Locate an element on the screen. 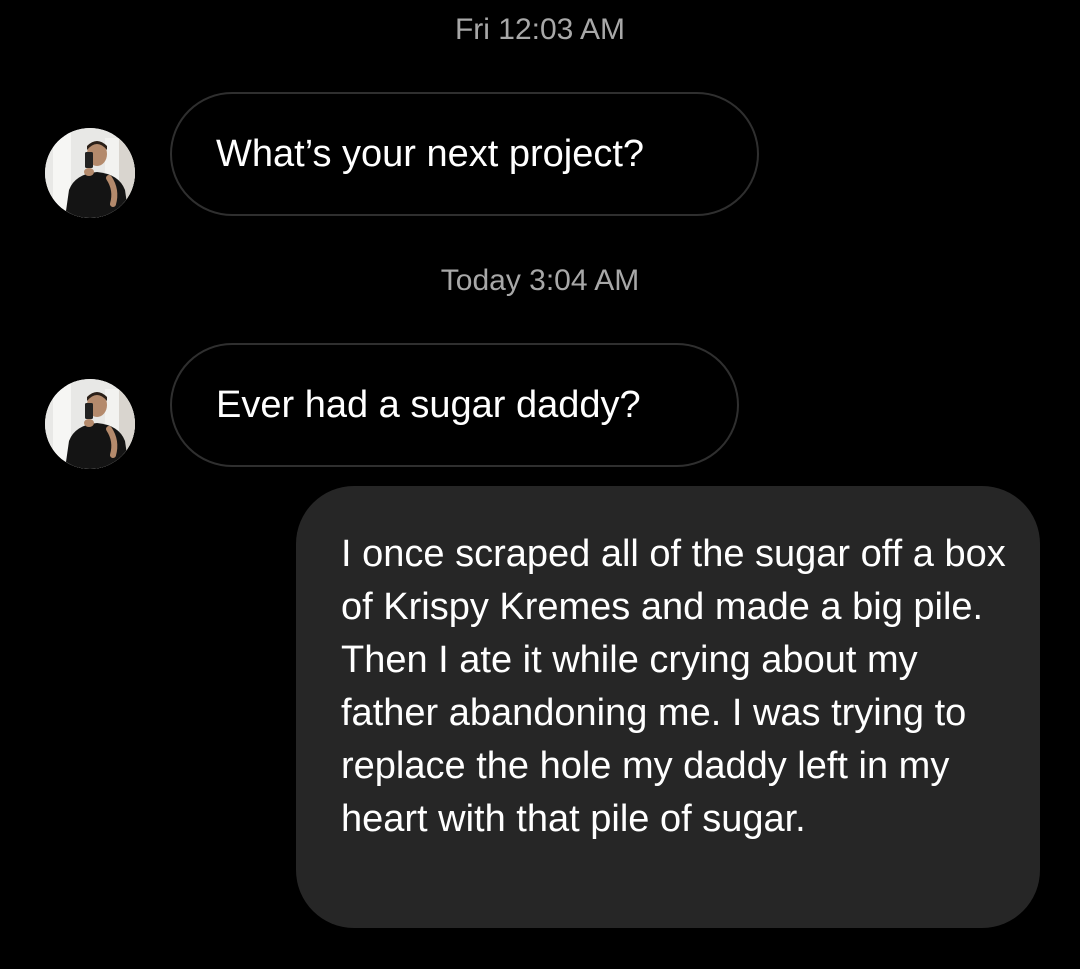 Image resolution: width=1080 pixels, height=969 pixels. timestamp-2: Today 3:04 AM is located at coordinates (540, 280).